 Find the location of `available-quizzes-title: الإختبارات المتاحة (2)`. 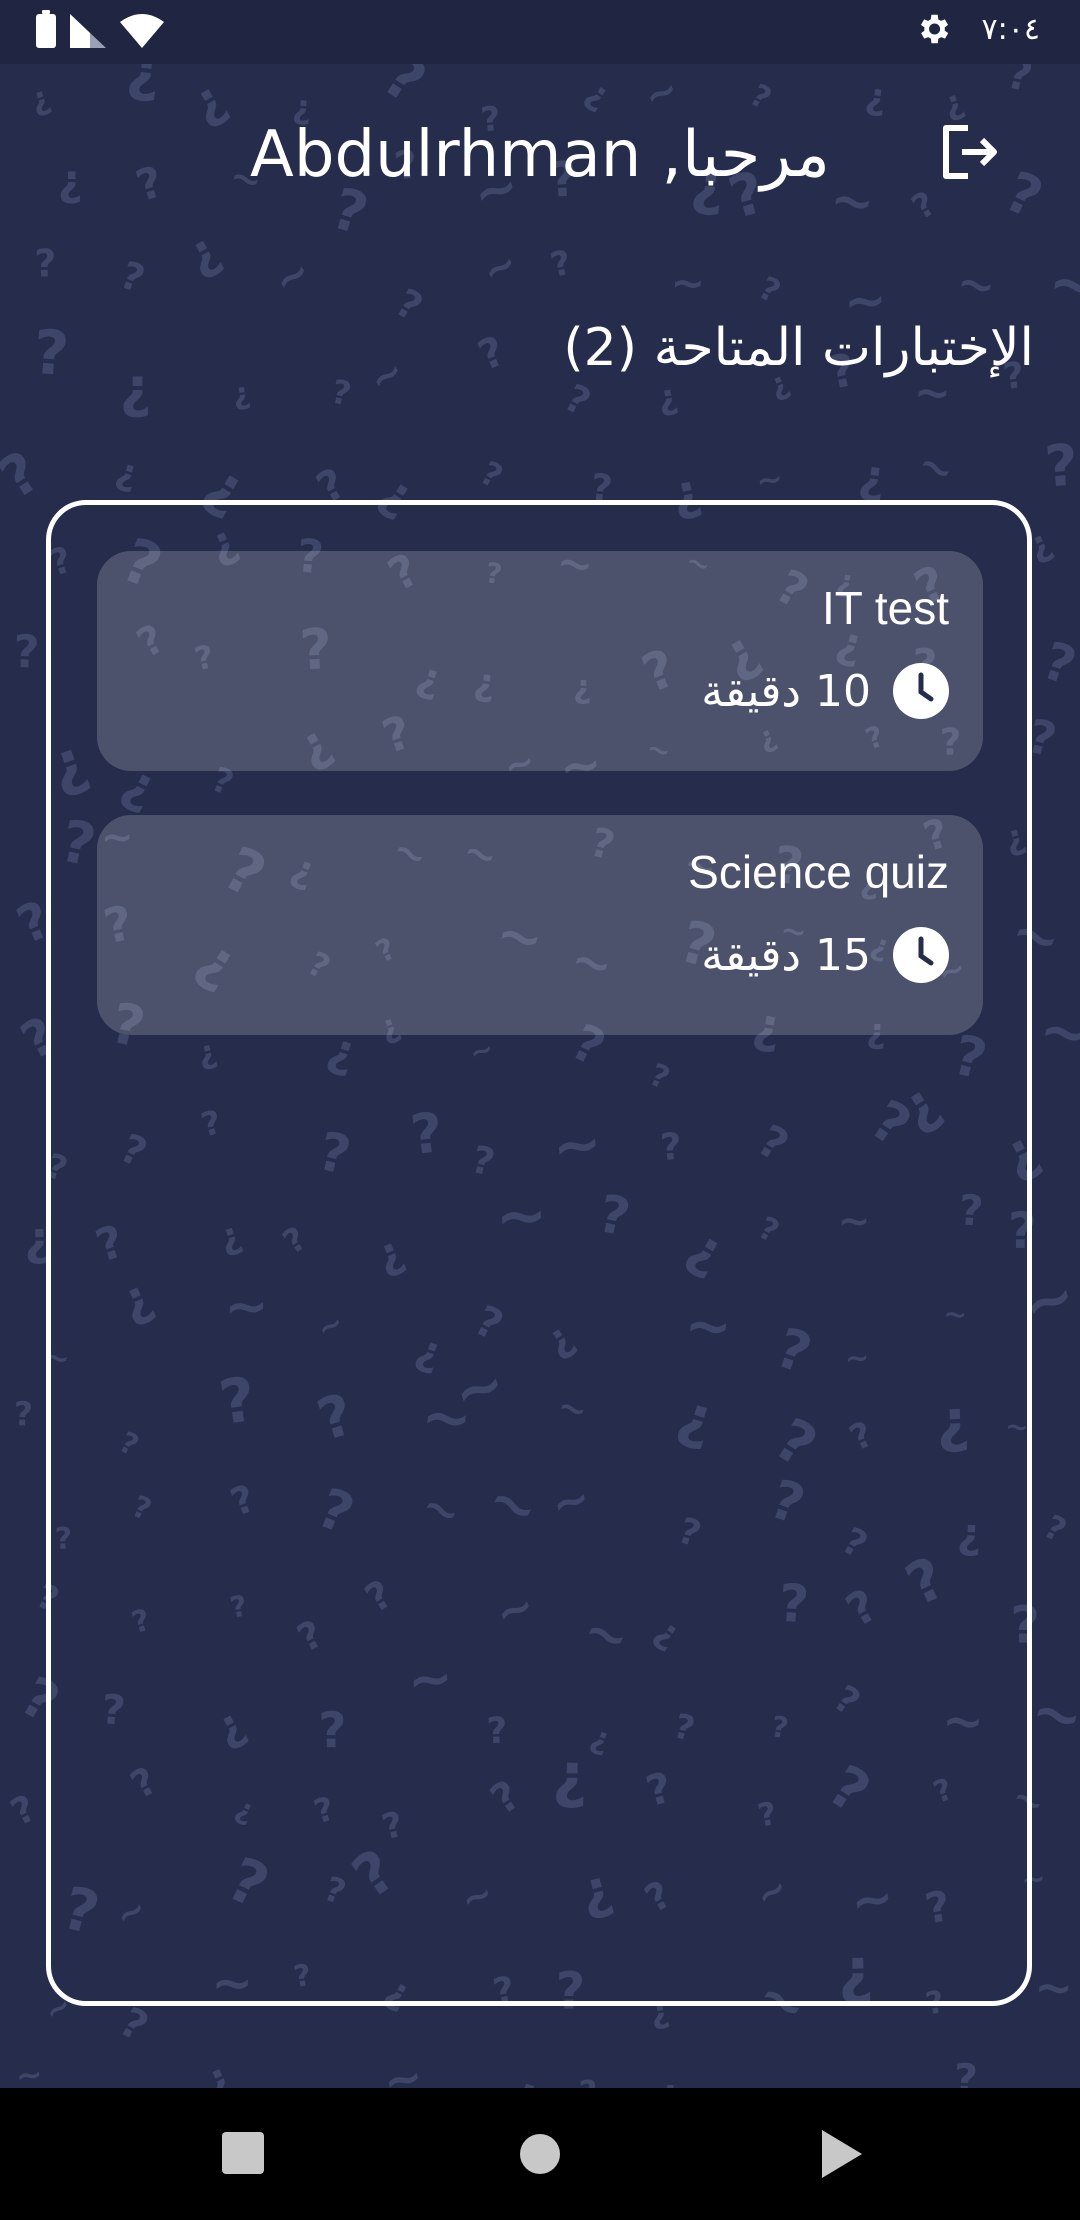

available-quizzes-title: الإختبارات المتاحة (2) is located at coordinates (798, 348).